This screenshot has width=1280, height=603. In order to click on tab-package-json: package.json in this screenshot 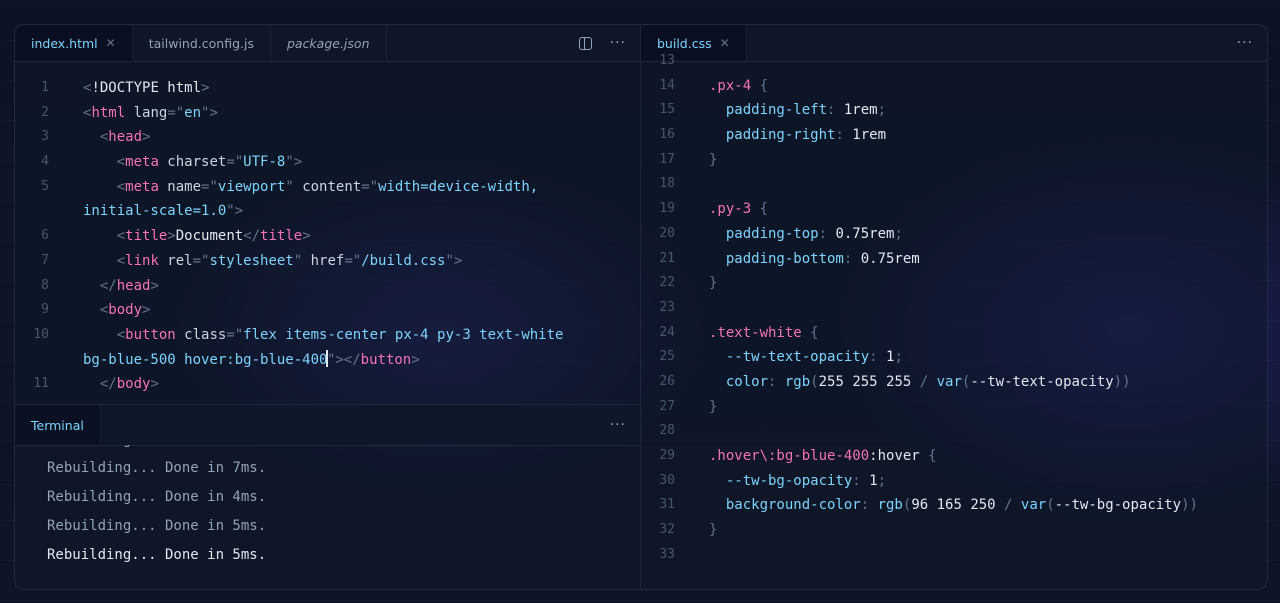, I will do `click(329, 43)`.